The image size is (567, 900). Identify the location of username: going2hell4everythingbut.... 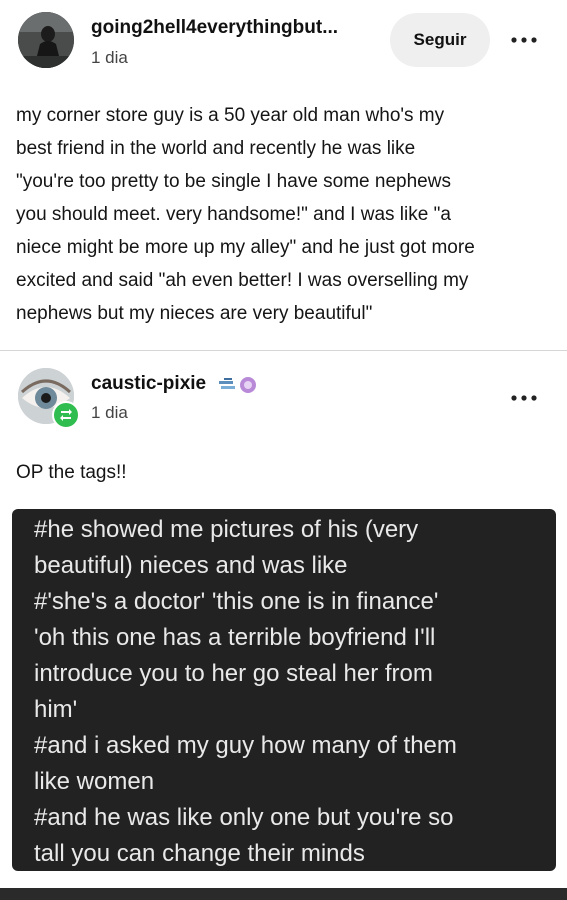
(214, 28).